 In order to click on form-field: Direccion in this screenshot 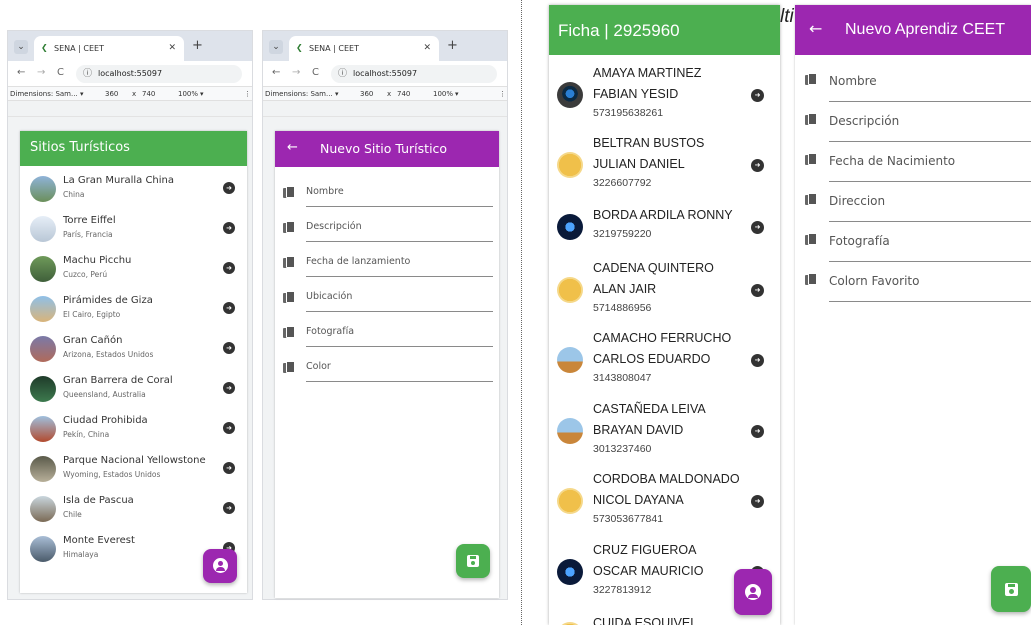, I will do `click(913, 205)`.